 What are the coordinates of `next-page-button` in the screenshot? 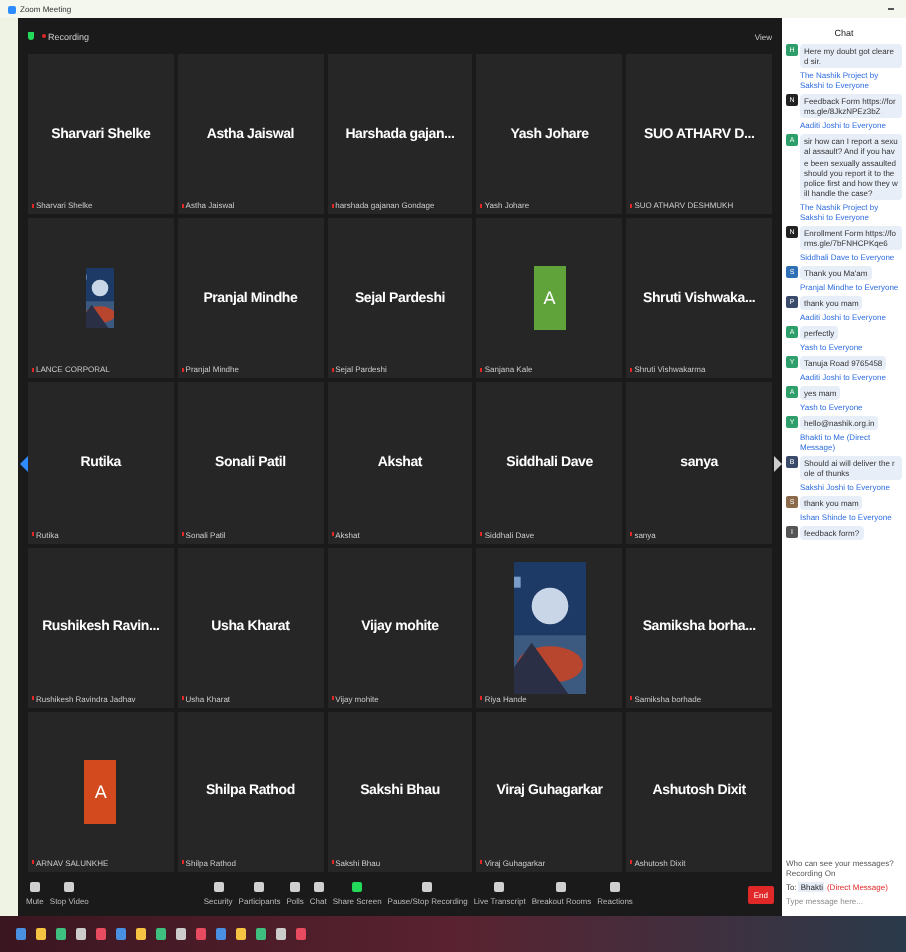 It's located at (777, 463).